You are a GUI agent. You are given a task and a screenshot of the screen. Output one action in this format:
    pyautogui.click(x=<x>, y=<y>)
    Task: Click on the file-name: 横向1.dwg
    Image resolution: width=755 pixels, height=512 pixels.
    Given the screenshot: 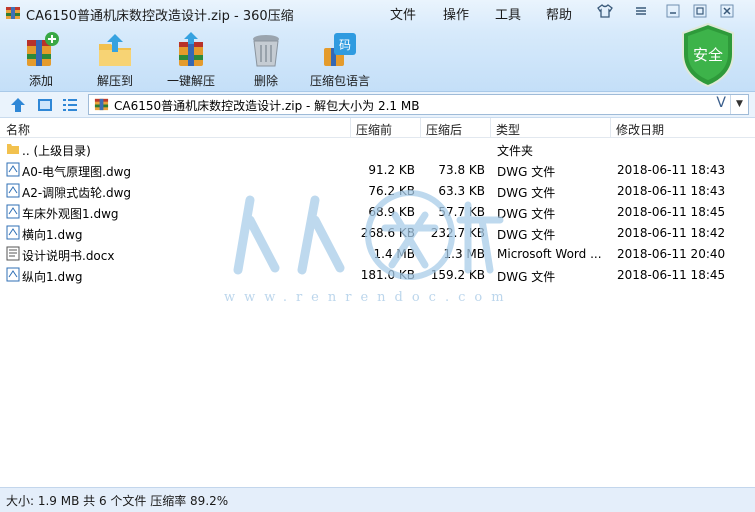 What is the action you would take?
    pyautogui.click(x=52, y=235)
    